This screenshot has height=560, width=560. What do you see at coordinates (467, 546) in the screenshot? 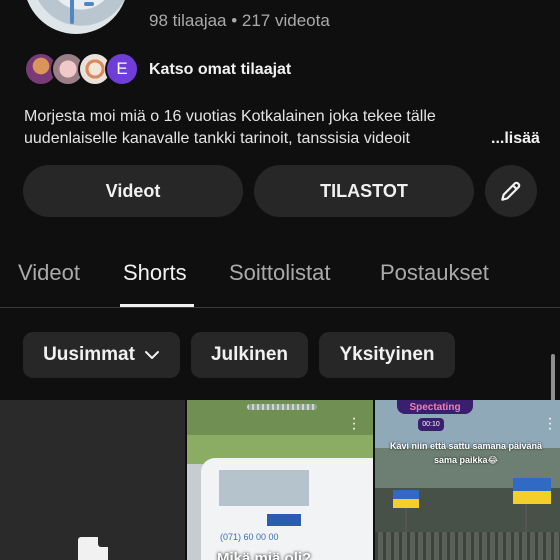
I see `thumbnail-fence` at bounding box center [467, 546].